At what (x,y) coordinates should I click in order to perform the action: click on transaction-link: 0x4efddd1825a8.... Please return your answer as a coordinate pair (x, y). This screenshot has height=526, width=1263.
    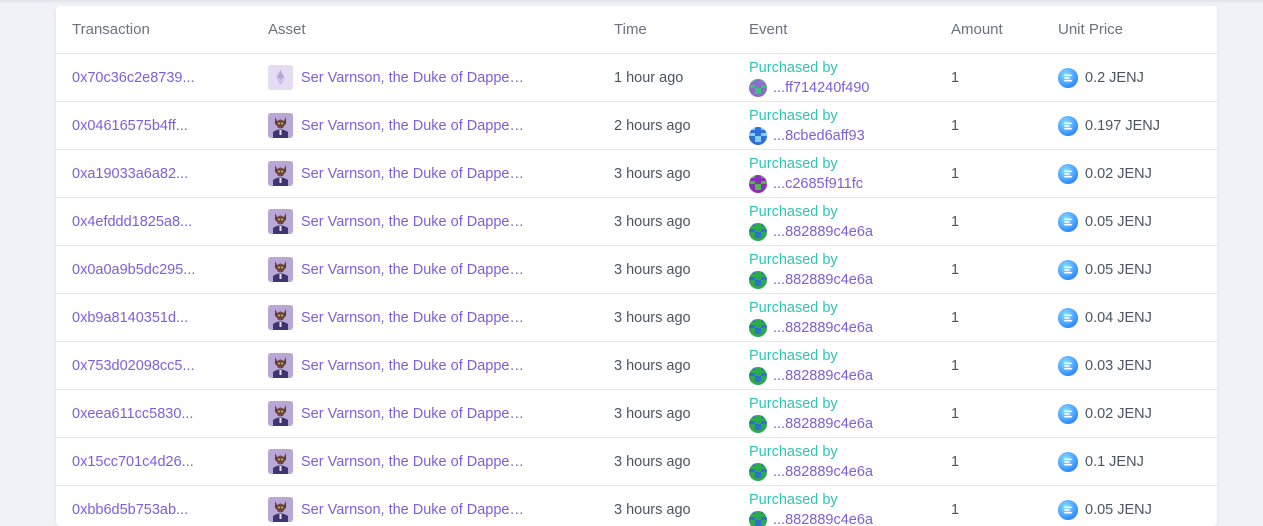
    Looking at the image, I should click on (132, 222).